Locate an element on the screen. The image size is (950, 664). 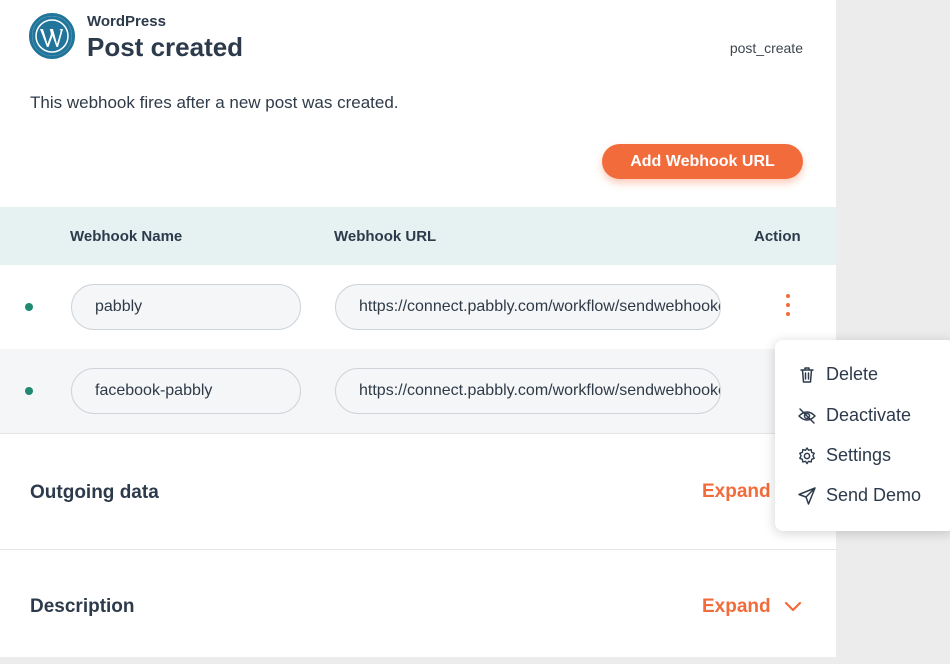
column-header-webhook-name: Webhook Name is located at coordinates (126, 236).